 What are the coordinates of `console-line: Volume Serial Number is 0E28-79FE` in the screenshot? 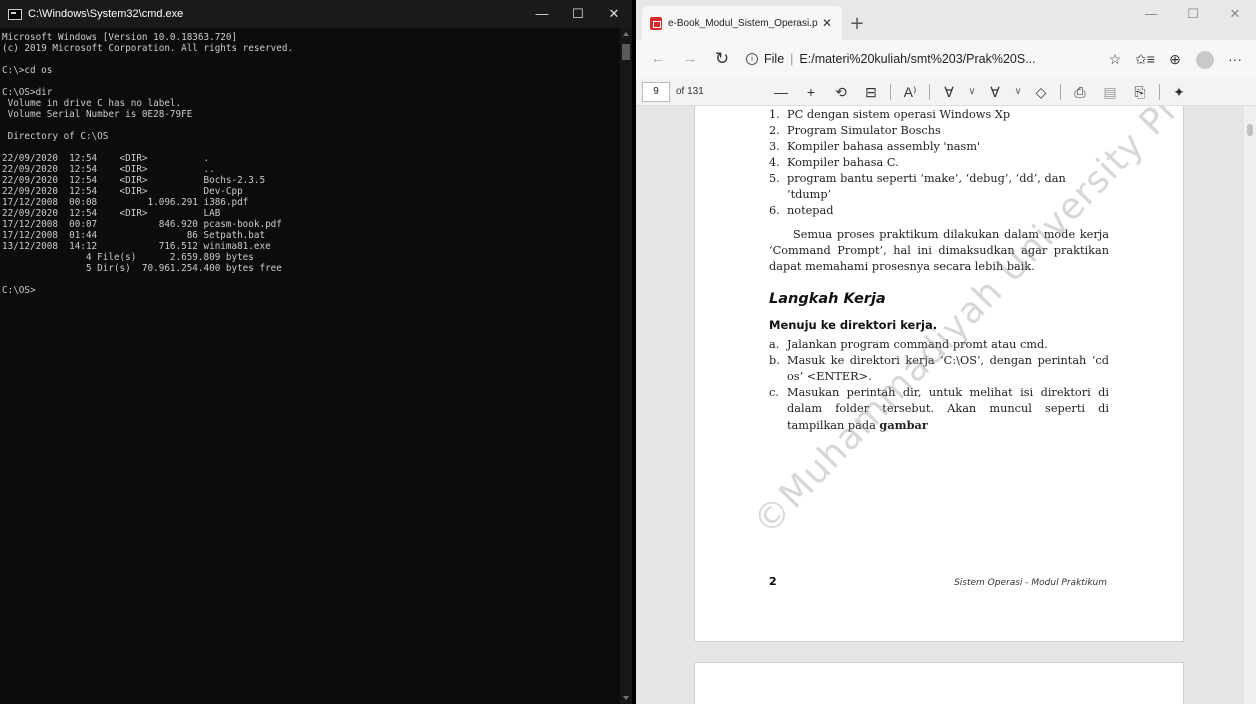 It's located at (97, 114).